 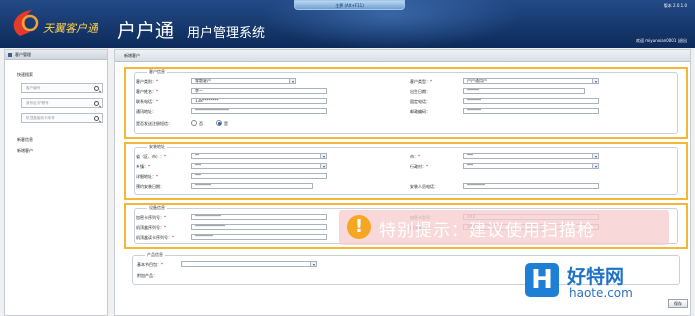 What do you see at coordinates (542, 280) in the screenshot?
I see `watermark-logo: H` at bounding box center [542, 280].